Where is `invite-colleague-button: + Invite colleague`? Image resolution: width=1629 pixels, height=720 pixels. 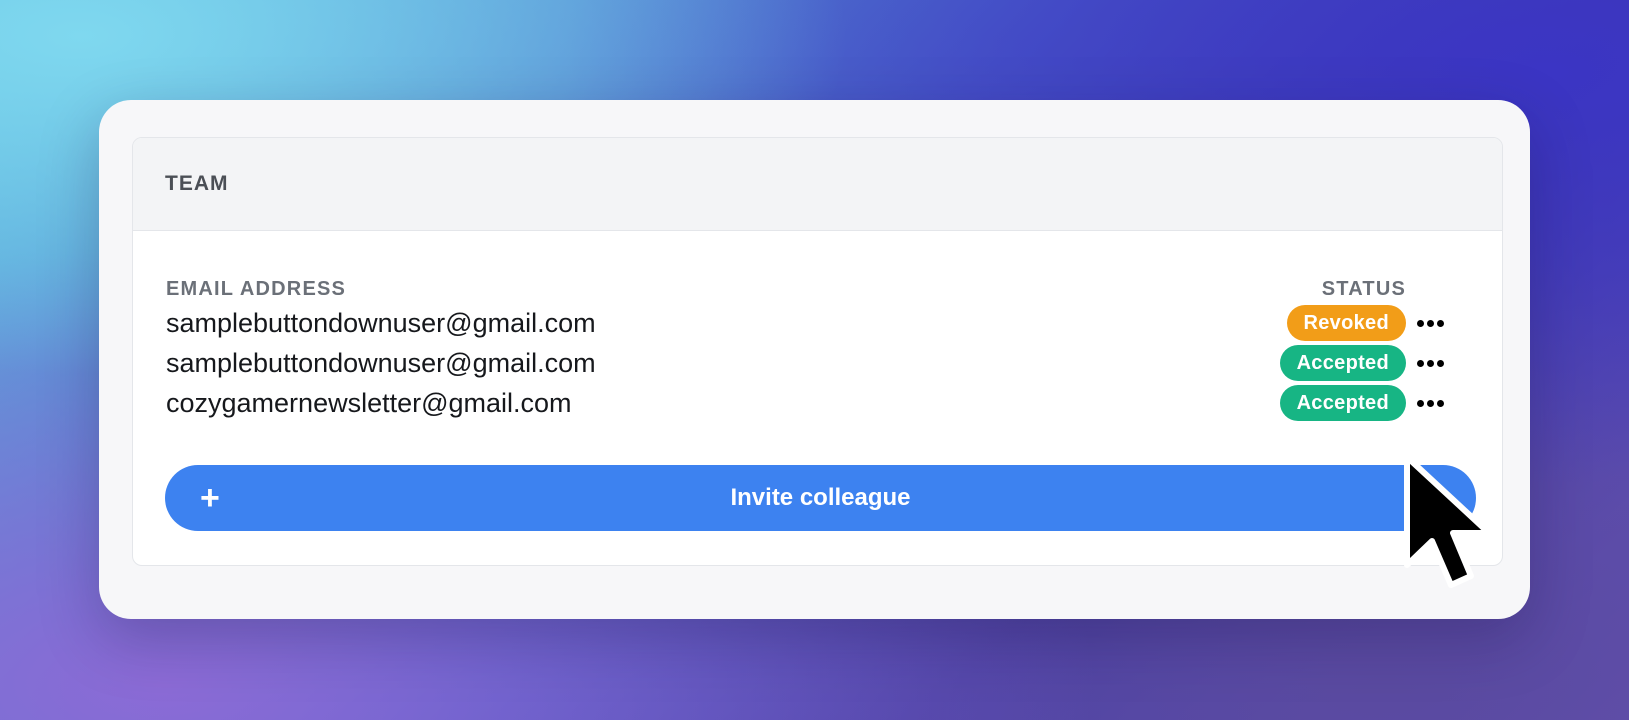 invite-colleague-button: + Invite colleague is located at coordinates (820, 498).